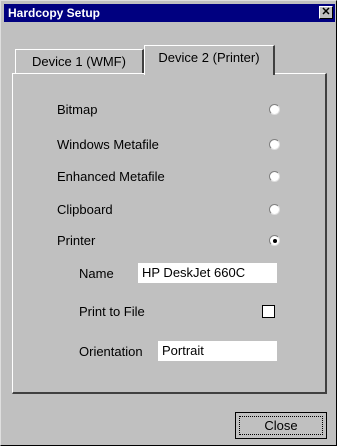  Describe the element at coordinates (274, 144) in the screenshot. I see `radio-windows-metafile` at that location.